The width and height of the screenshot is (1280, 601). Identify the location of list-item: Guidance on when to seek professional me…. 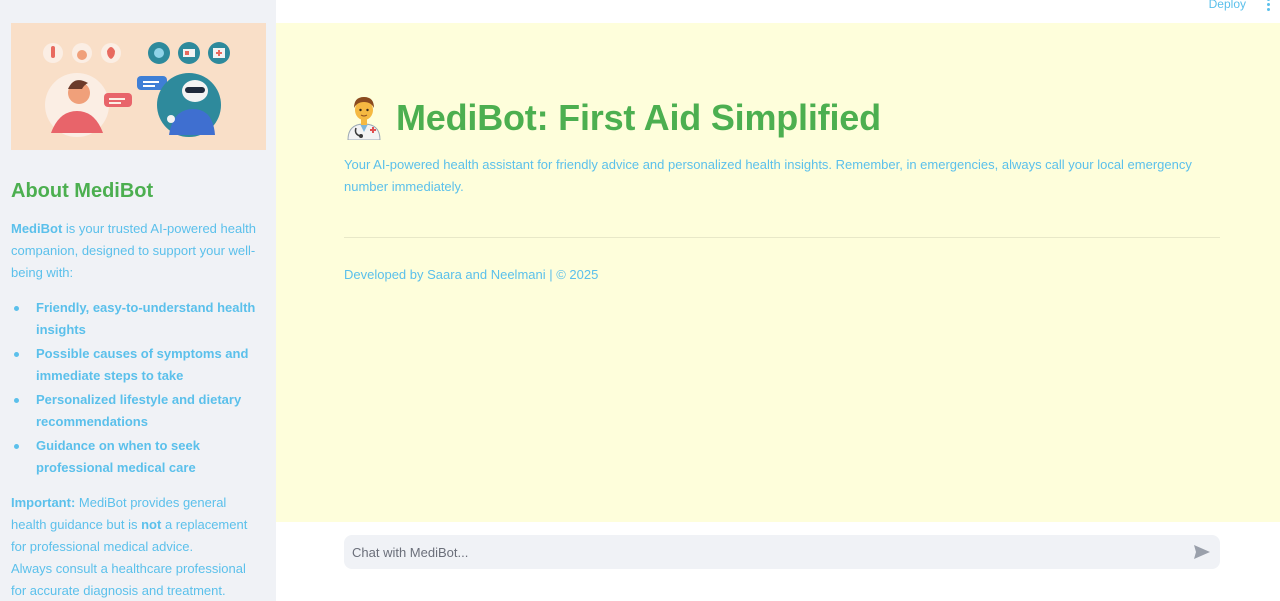
(136, 457).